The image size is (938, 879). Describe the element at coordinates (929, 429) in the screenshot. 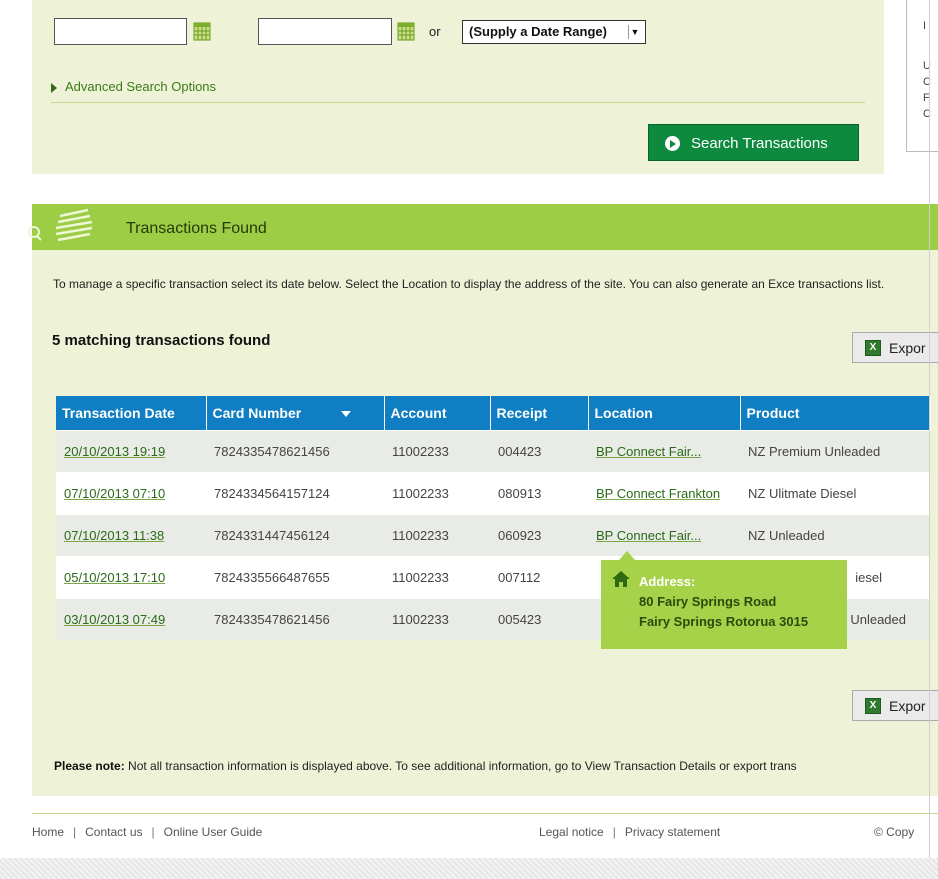

I see `frame-edge` at that location.